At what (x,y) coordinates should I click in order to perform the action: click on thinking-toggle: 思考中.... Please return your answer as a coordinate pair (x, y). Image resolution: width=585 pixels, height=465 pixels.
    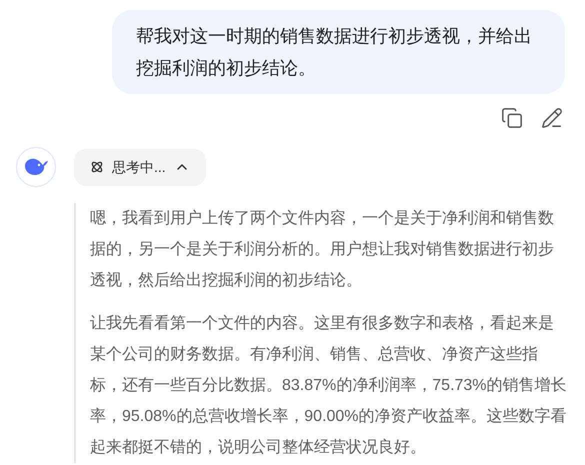
    Looking at the image, I should click on (140, 167).